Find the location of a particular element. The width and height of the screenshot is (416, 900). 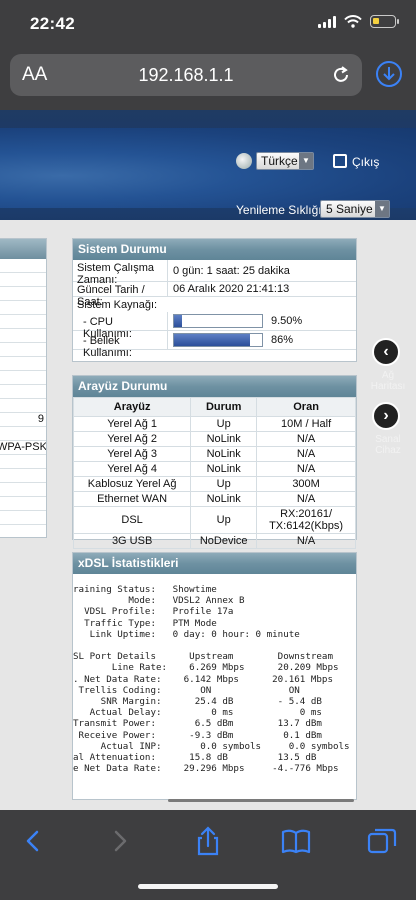

virtual-device-nav: › Sanal Cihaz is located at coordinates (386, 429).